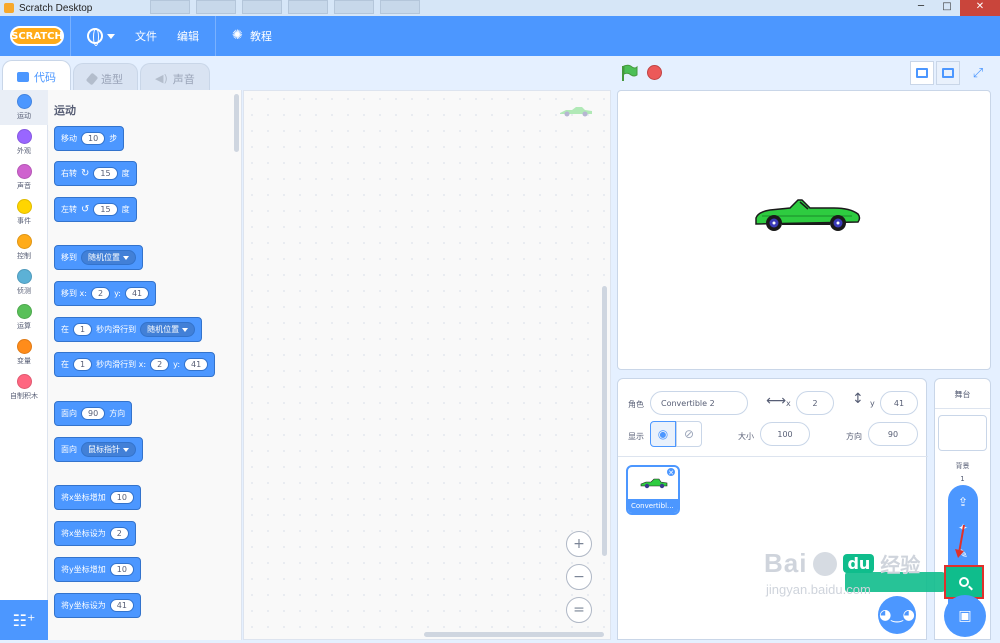 This screenshot has width=1000, height=643. What do you see at coordinates (24, 142) in the screenshot?
I see `category-item: 外观` at bounding box center [24, 142].